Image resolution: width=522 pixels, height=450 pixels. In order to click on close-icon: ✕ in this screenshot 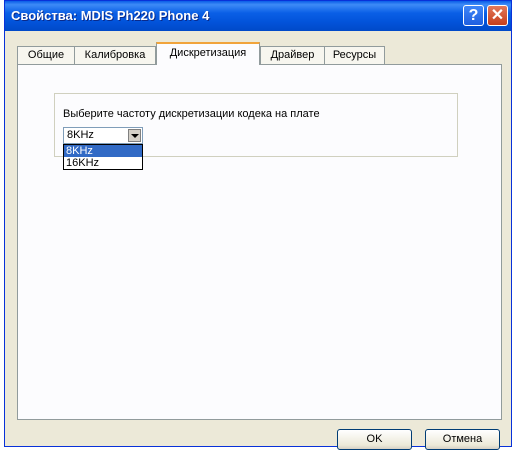, I will do `click(497, 15)`.